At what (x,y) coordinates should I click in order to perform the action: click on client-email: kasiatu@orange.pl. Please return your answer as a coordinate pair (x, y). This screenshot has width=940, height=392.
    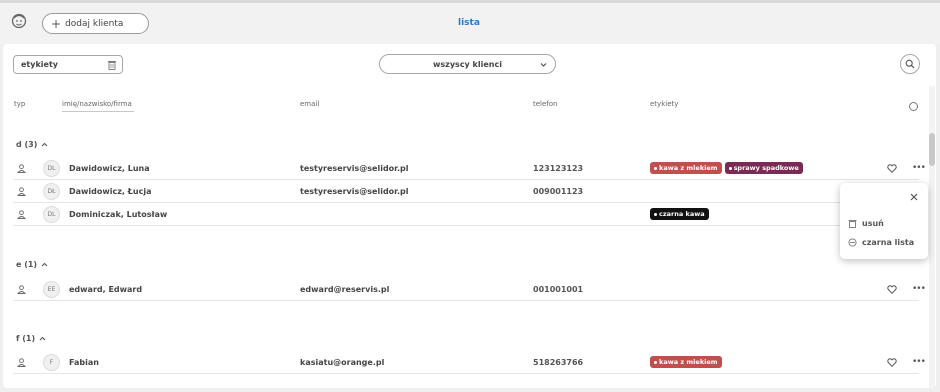
    Looking at the image, I should click on (342, 362).